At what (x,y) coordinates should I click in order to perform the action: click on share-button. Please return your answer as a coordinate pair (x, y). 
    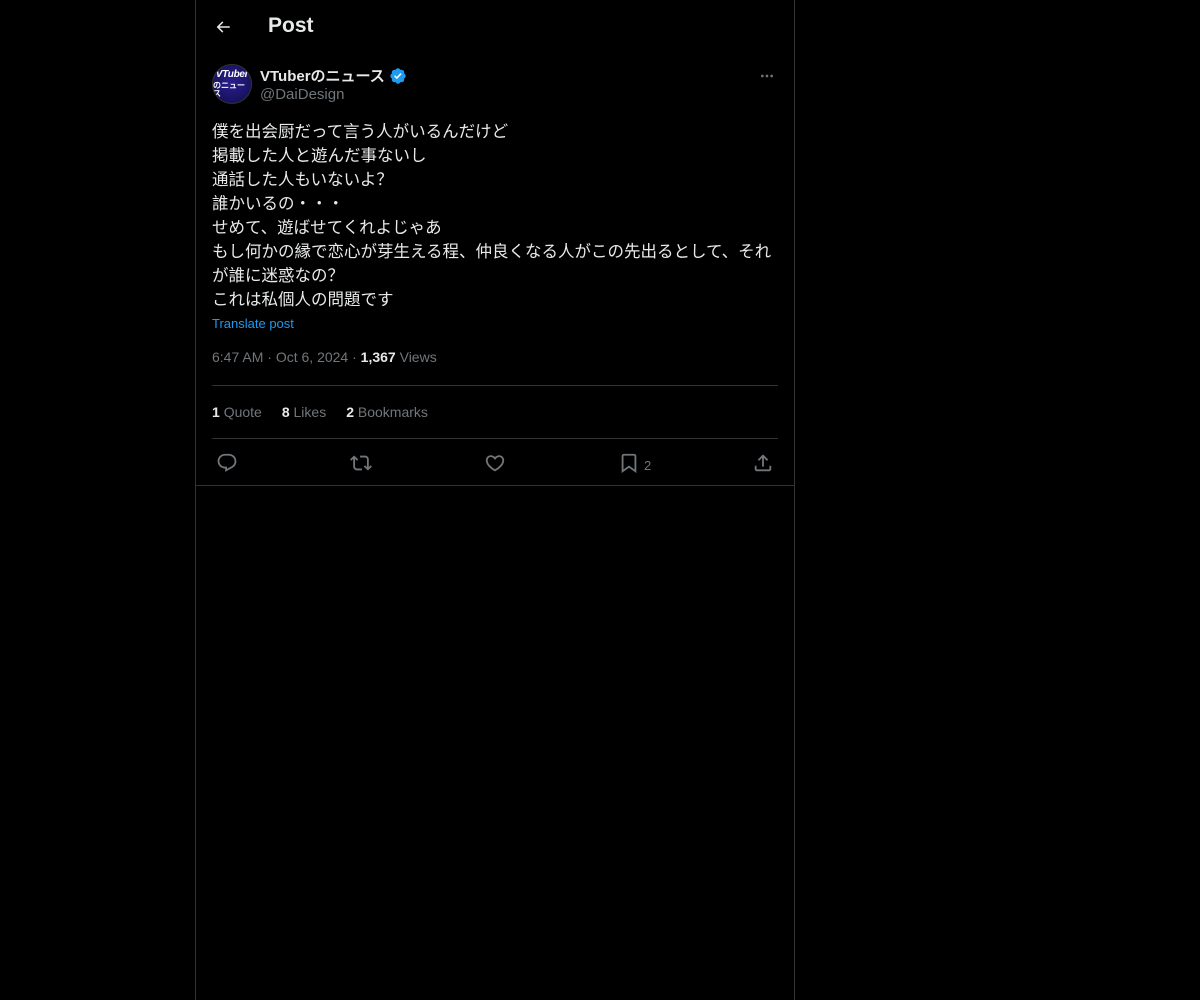
    Looking at the image, I should click on (763, 463).